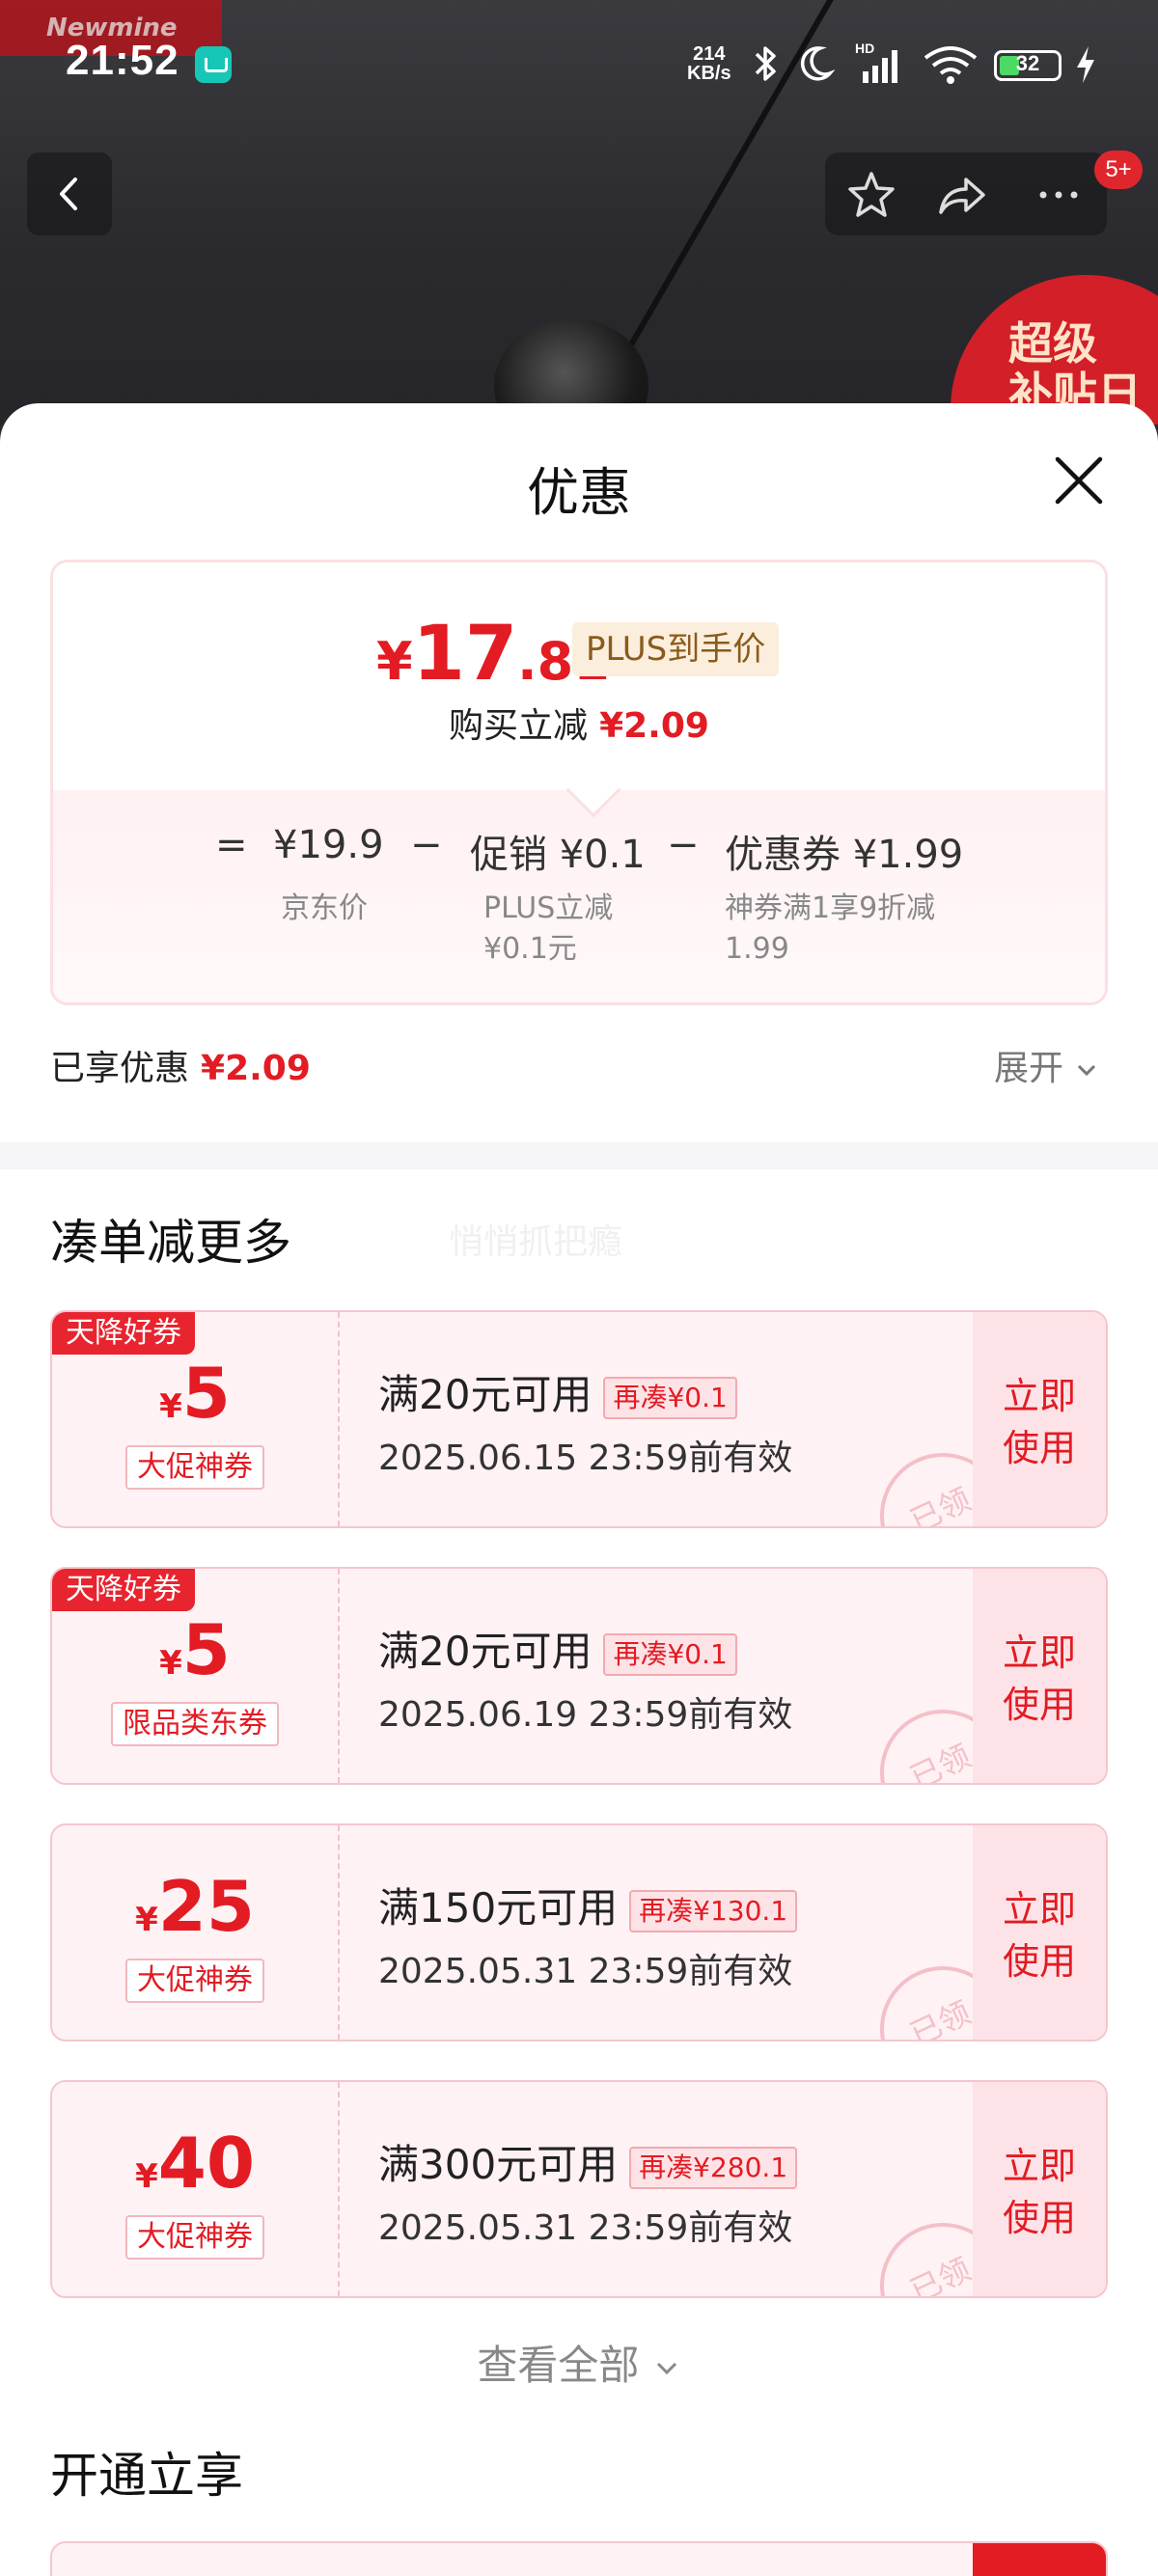 This screenshot has width=1158, height=2576. What do you see at coordinates (757, 949) in the screenshot?
I see `coupon-desc-line2: 1.99` at bounding box center [757, 949].